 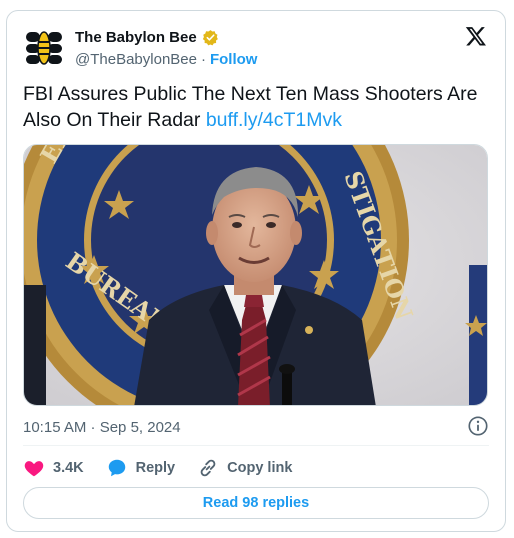 I want to click on x-logo-icon, so click(x=476, y=36).